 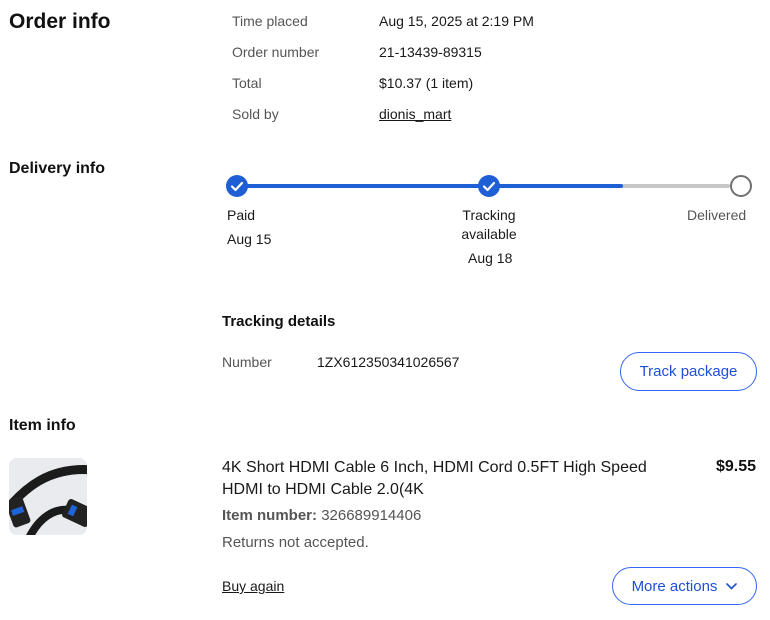 What do you see at coordinates (42, 425) in the screenshot?
I see `item-info-title: Item info` at bounding box center [42, 425].